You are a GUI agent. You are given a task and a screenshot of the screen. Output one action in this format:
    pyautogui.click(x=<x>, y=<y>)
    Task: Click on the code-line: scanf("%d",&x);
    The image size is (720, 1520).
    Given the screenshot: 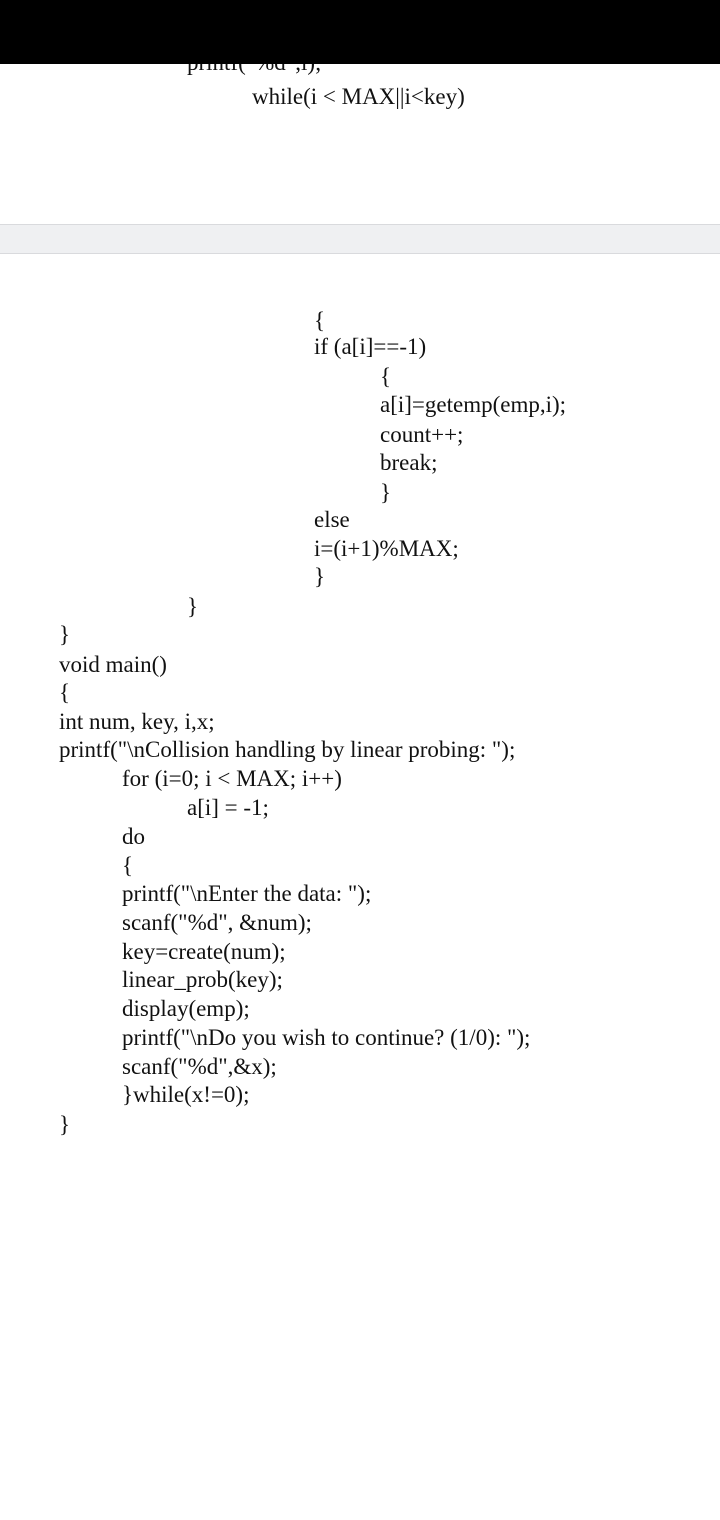 What is the action you would take?
    pyautogui.click(x=199, y=1066)
    